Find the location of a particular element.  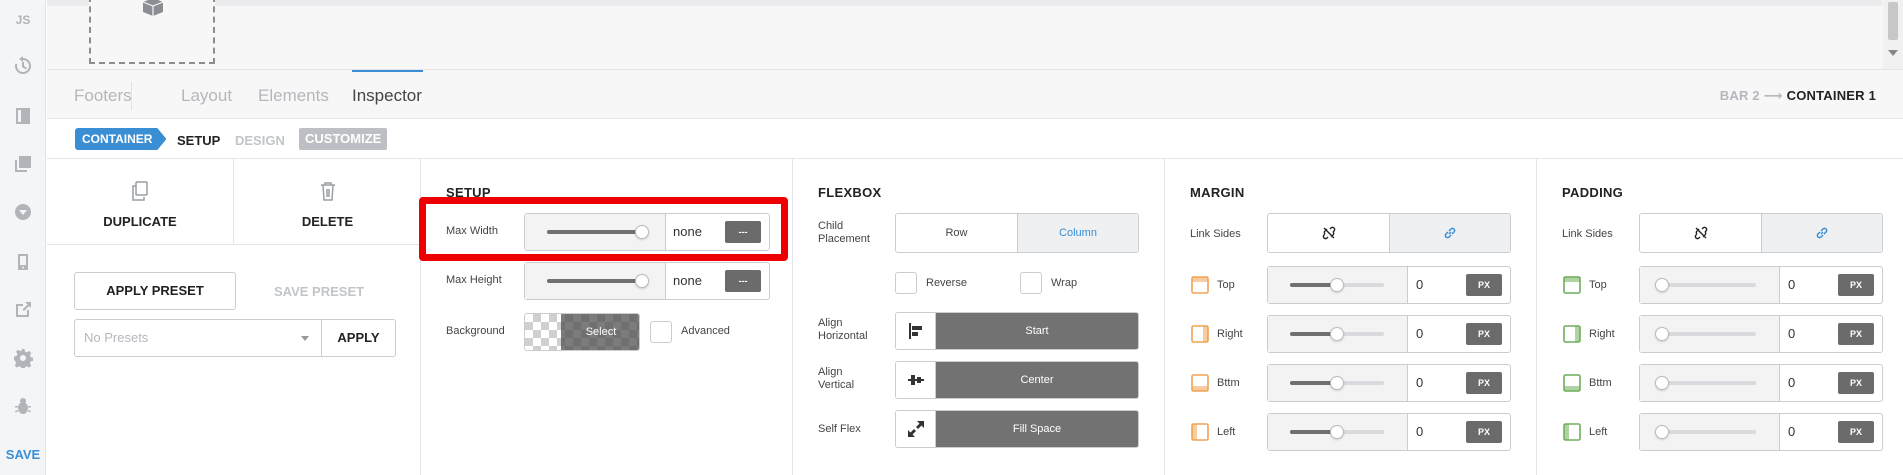

align-horizontal-control: Start is located at coordinates (1017, 331).